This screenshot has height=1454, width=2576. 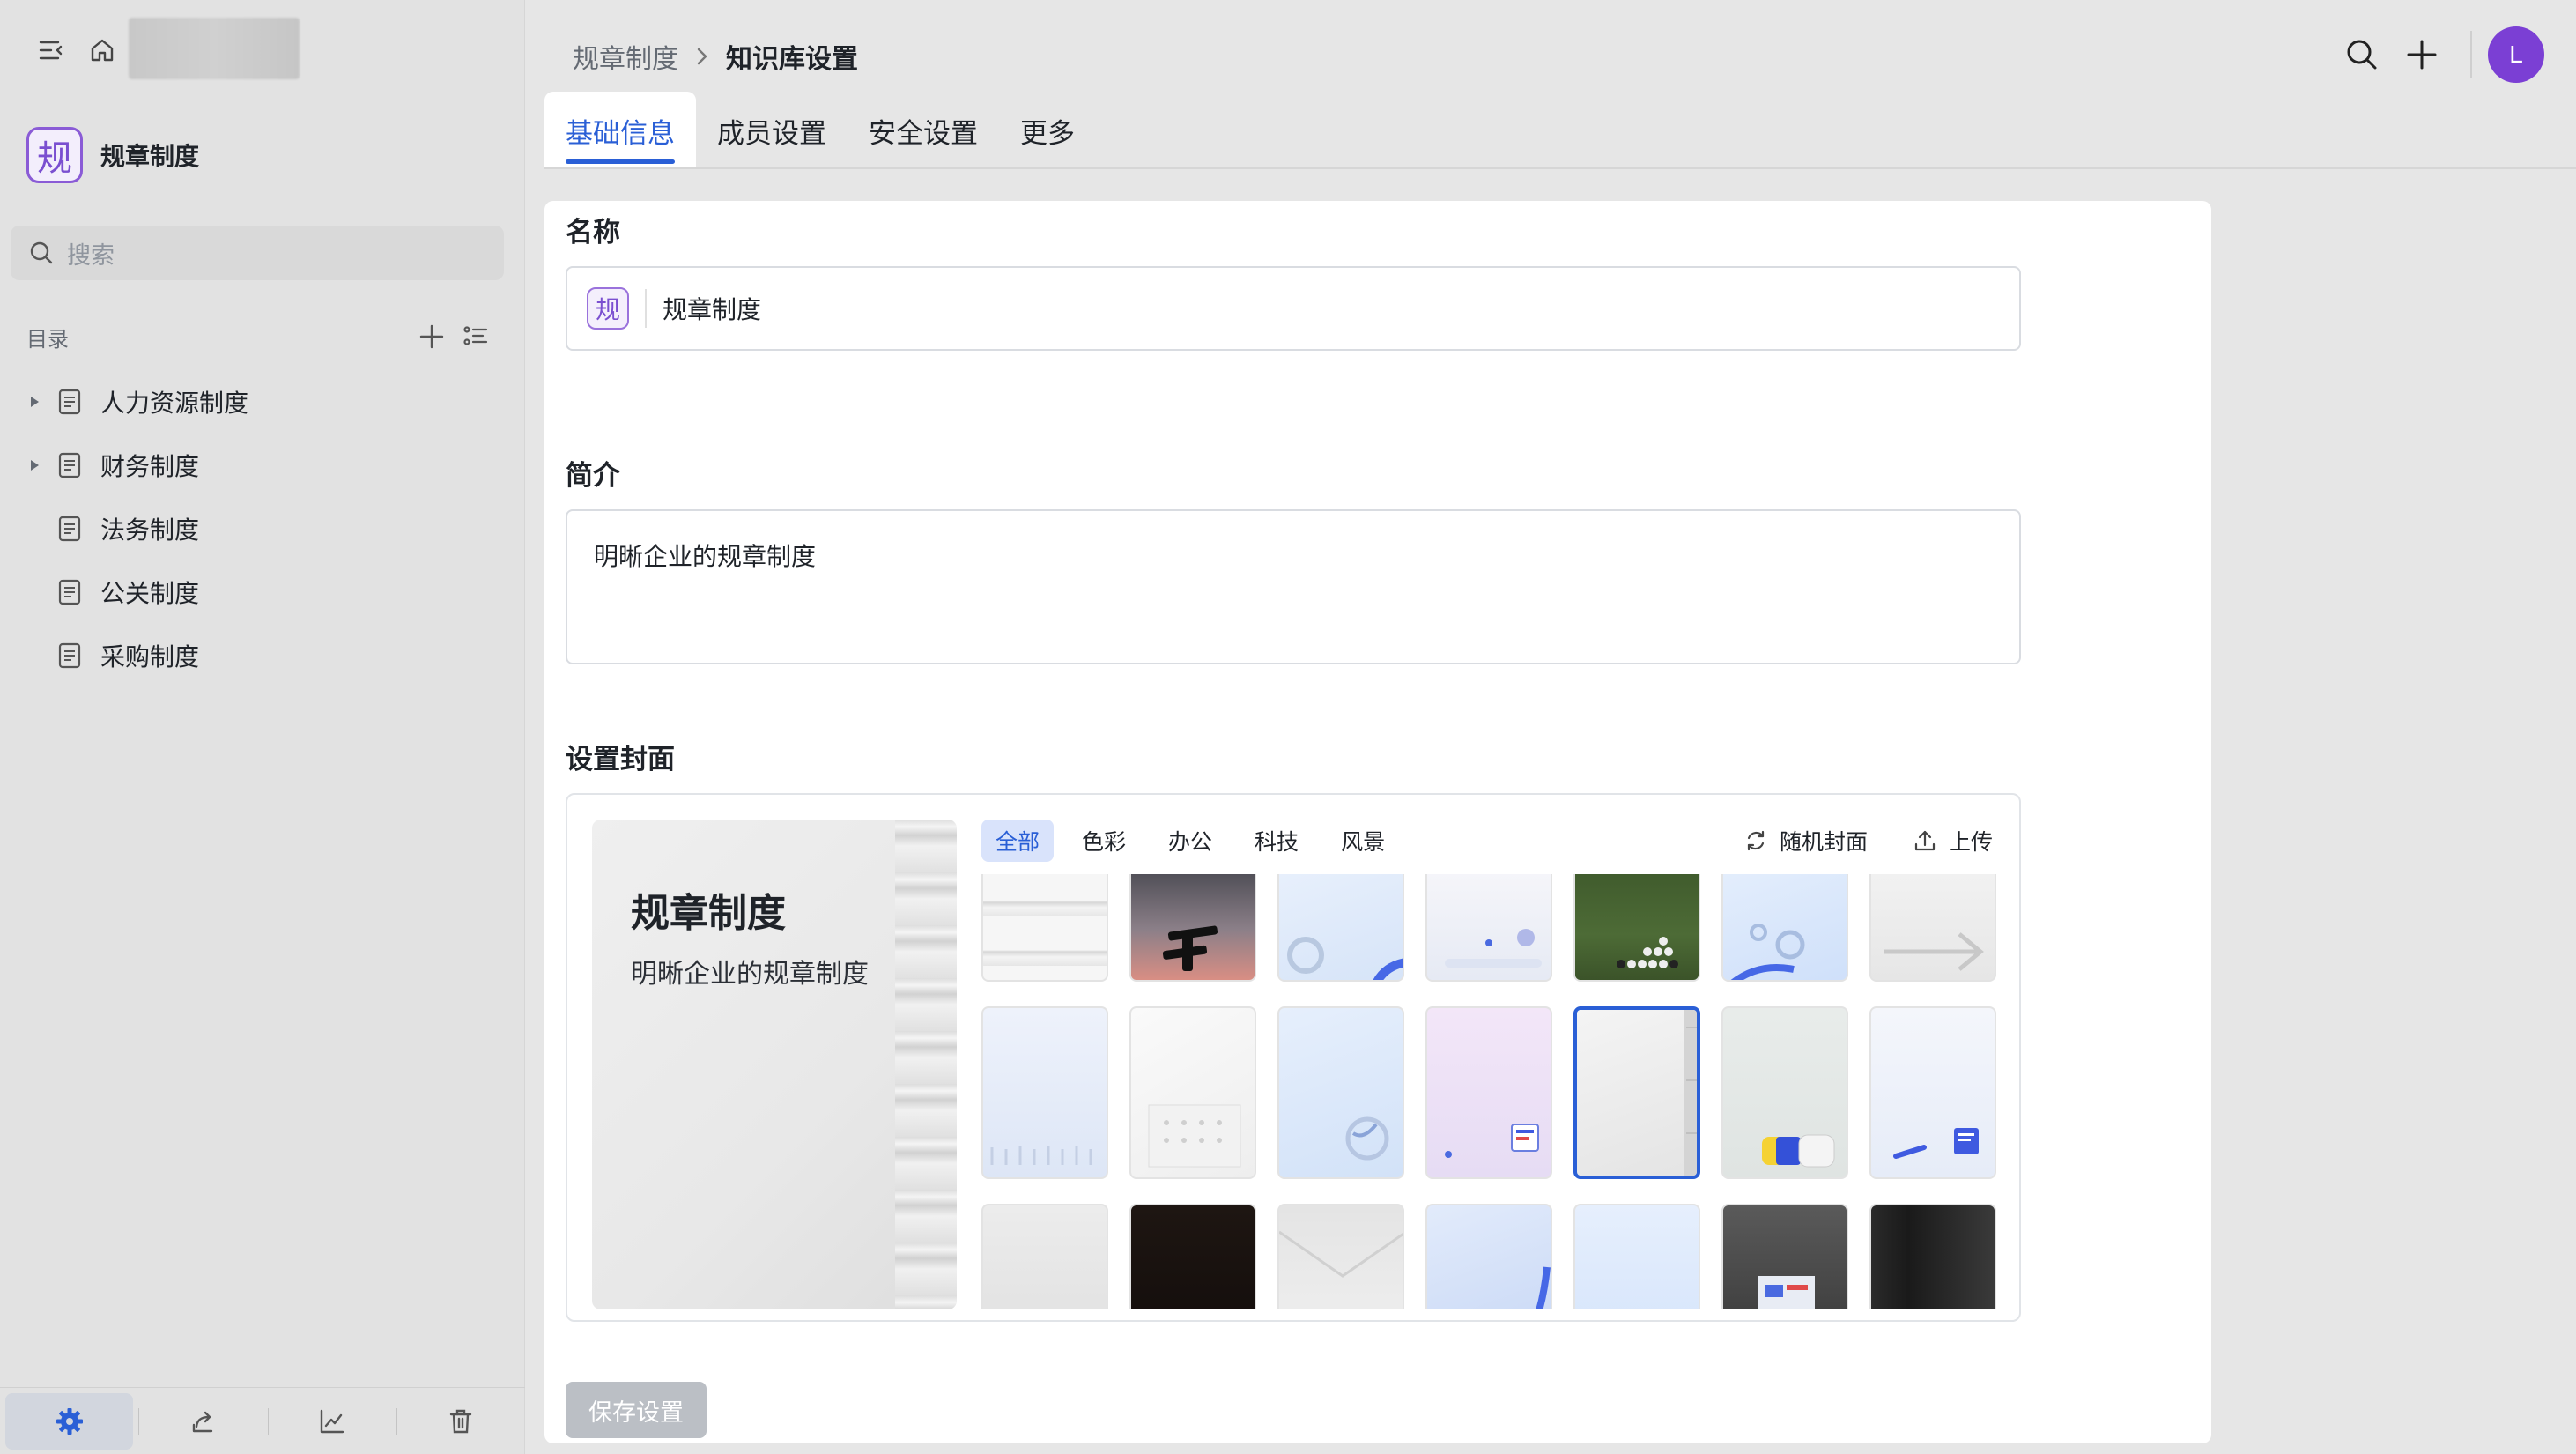 I want to click on tree-item-label: 公关制度, so click(x=150, y=594).